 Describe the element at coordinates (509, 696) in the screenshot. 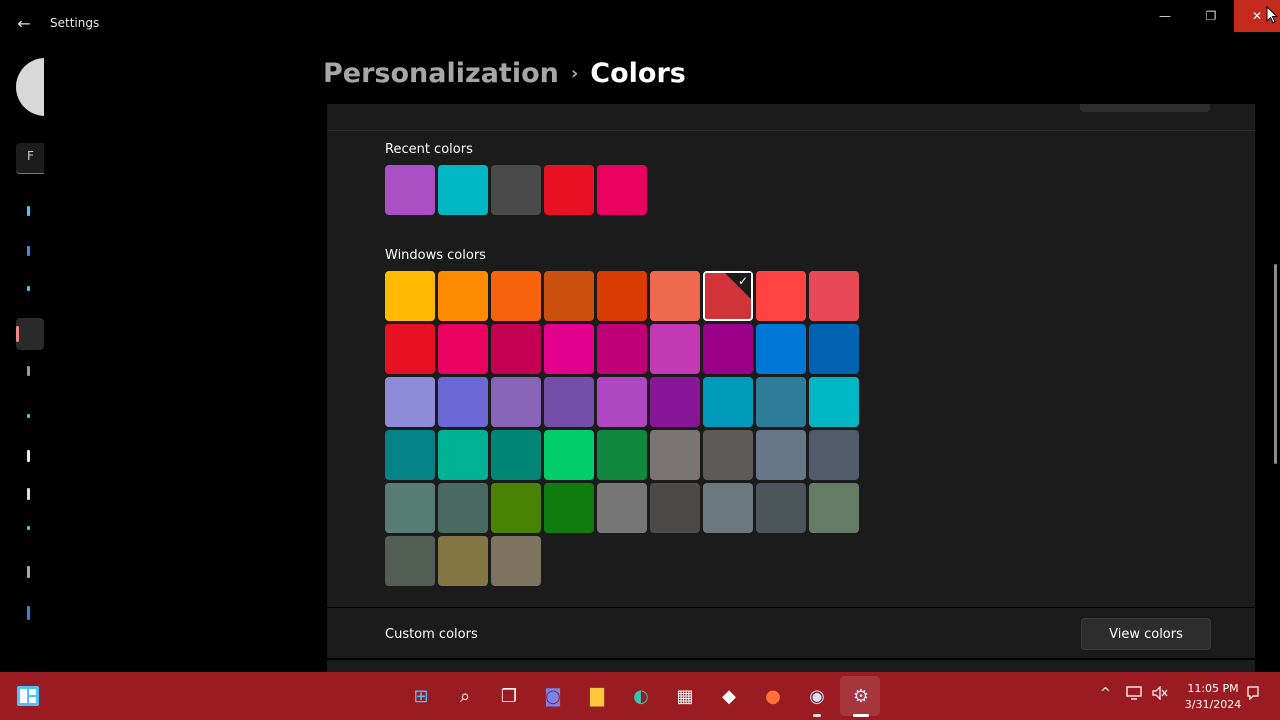

I see `task-view-icon: ❐` at that location.